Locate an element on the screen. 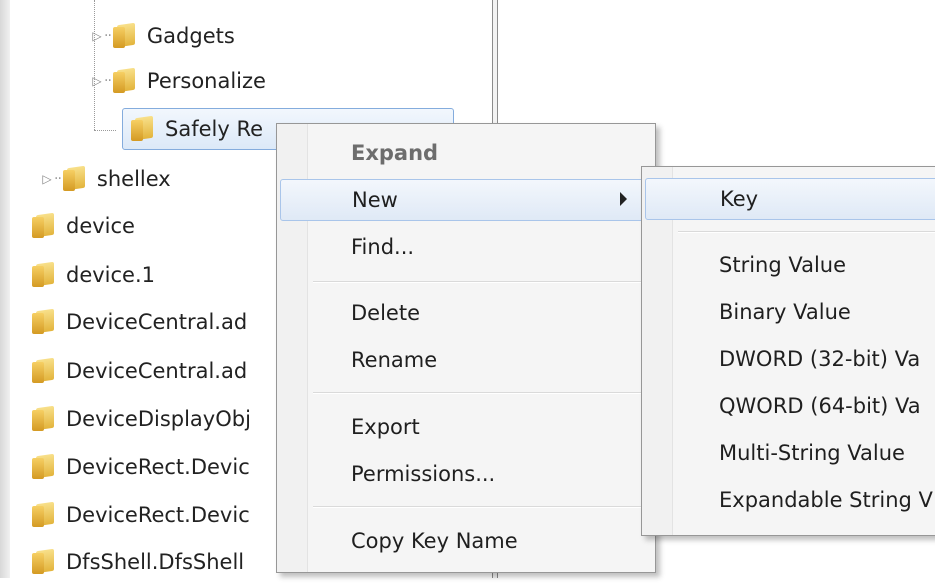  tree-item-personalize: ▷ ·· Personalize is located at coordinates (178, 81).